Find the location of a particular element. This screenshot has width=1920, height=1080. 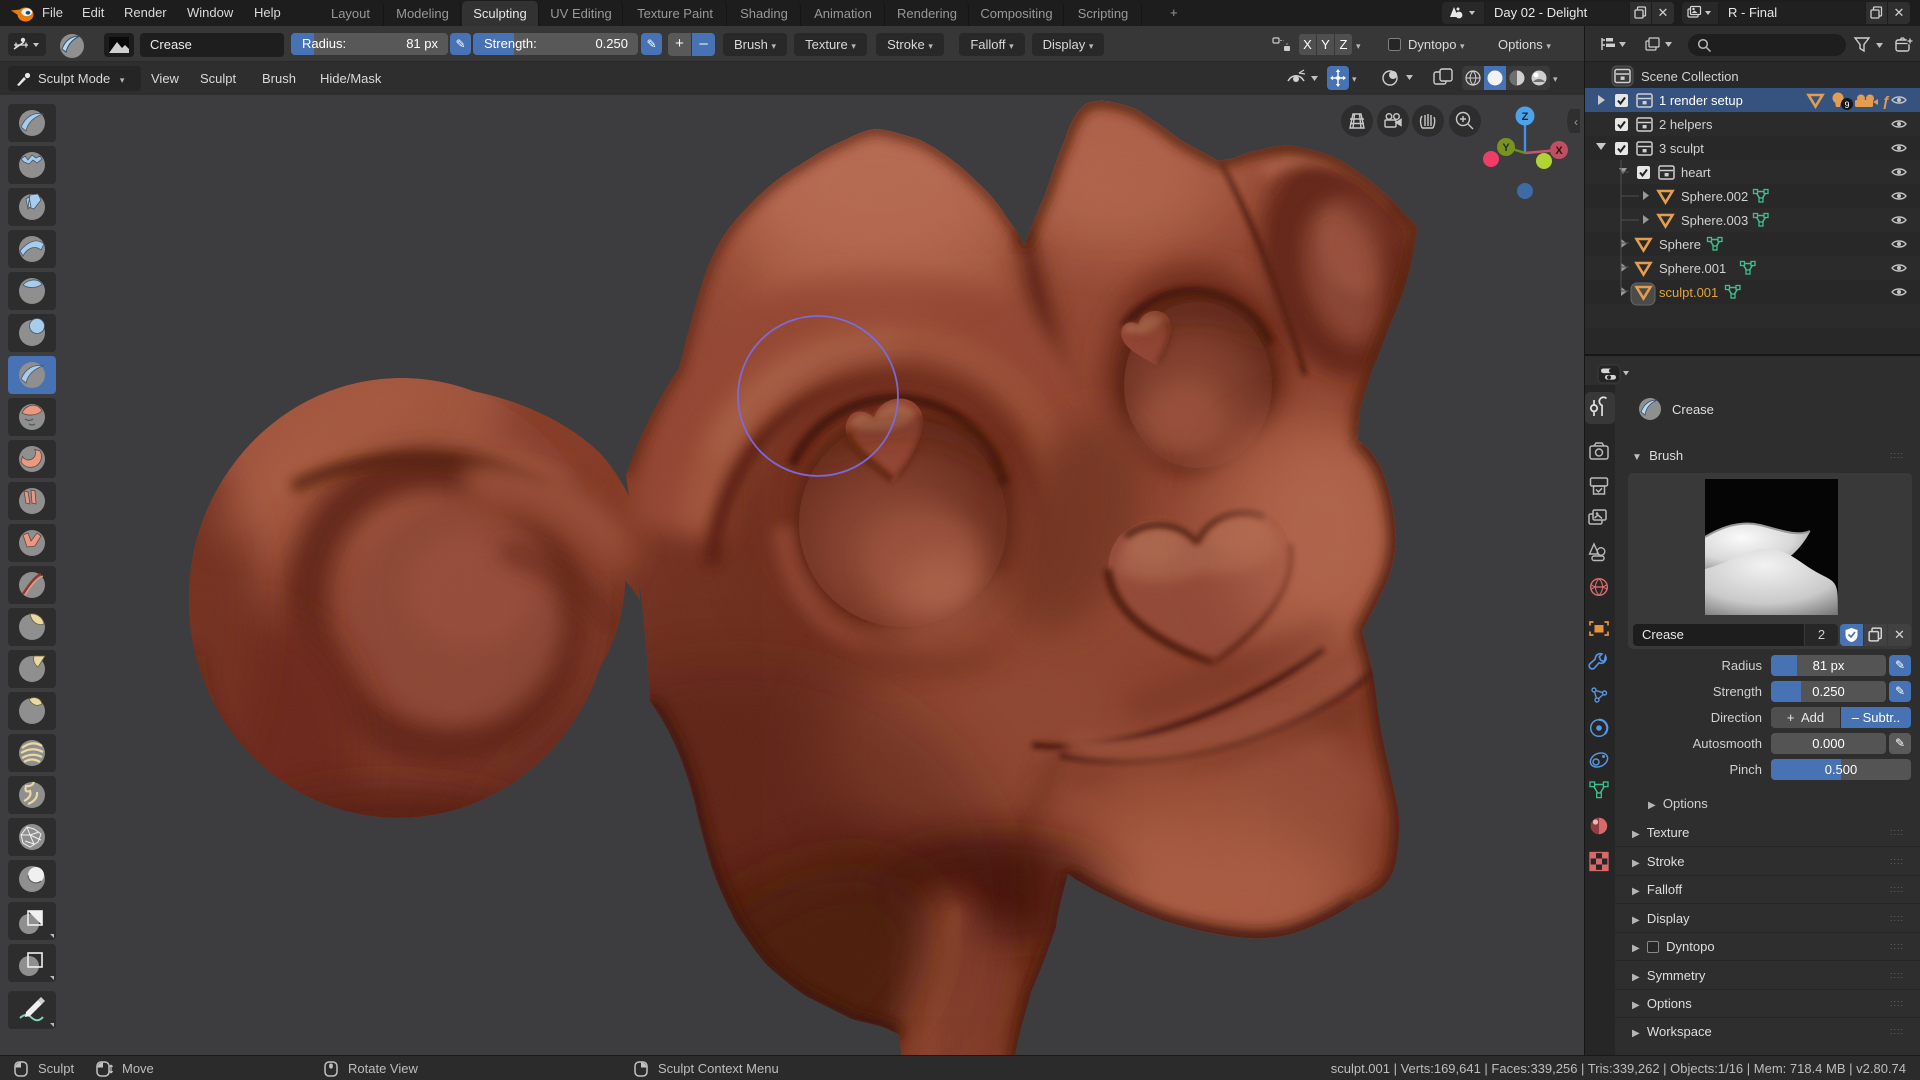

svg-text: Sphere.001 is located at coordinates (1692, 268).